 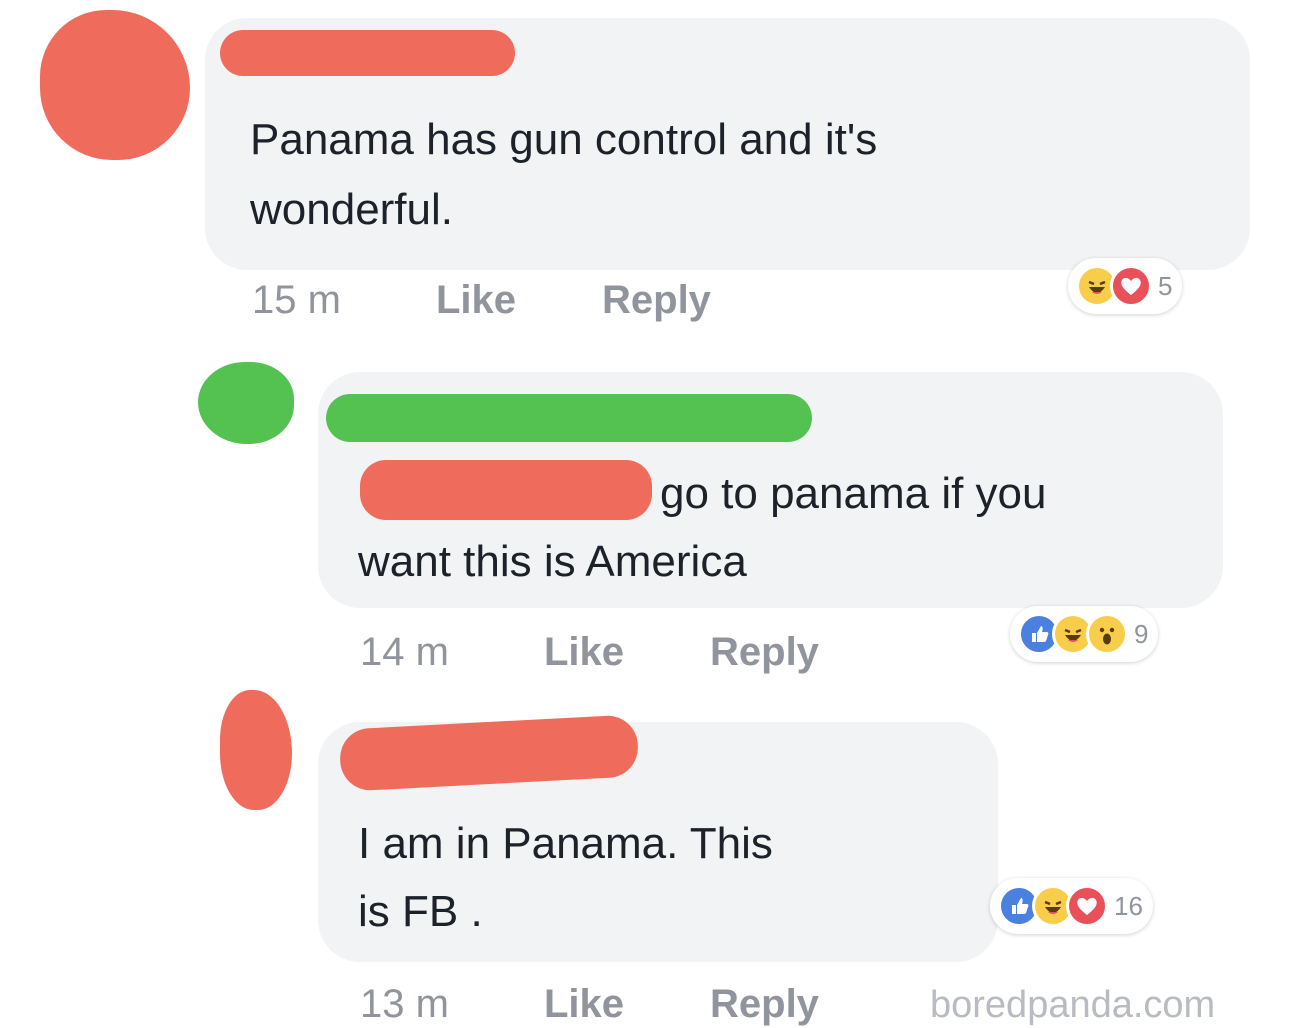 What do you see at coordinates (352, 209) in the screenshot?
I see `comment-text-line: wonderful.` at bounding box center [352, 209].